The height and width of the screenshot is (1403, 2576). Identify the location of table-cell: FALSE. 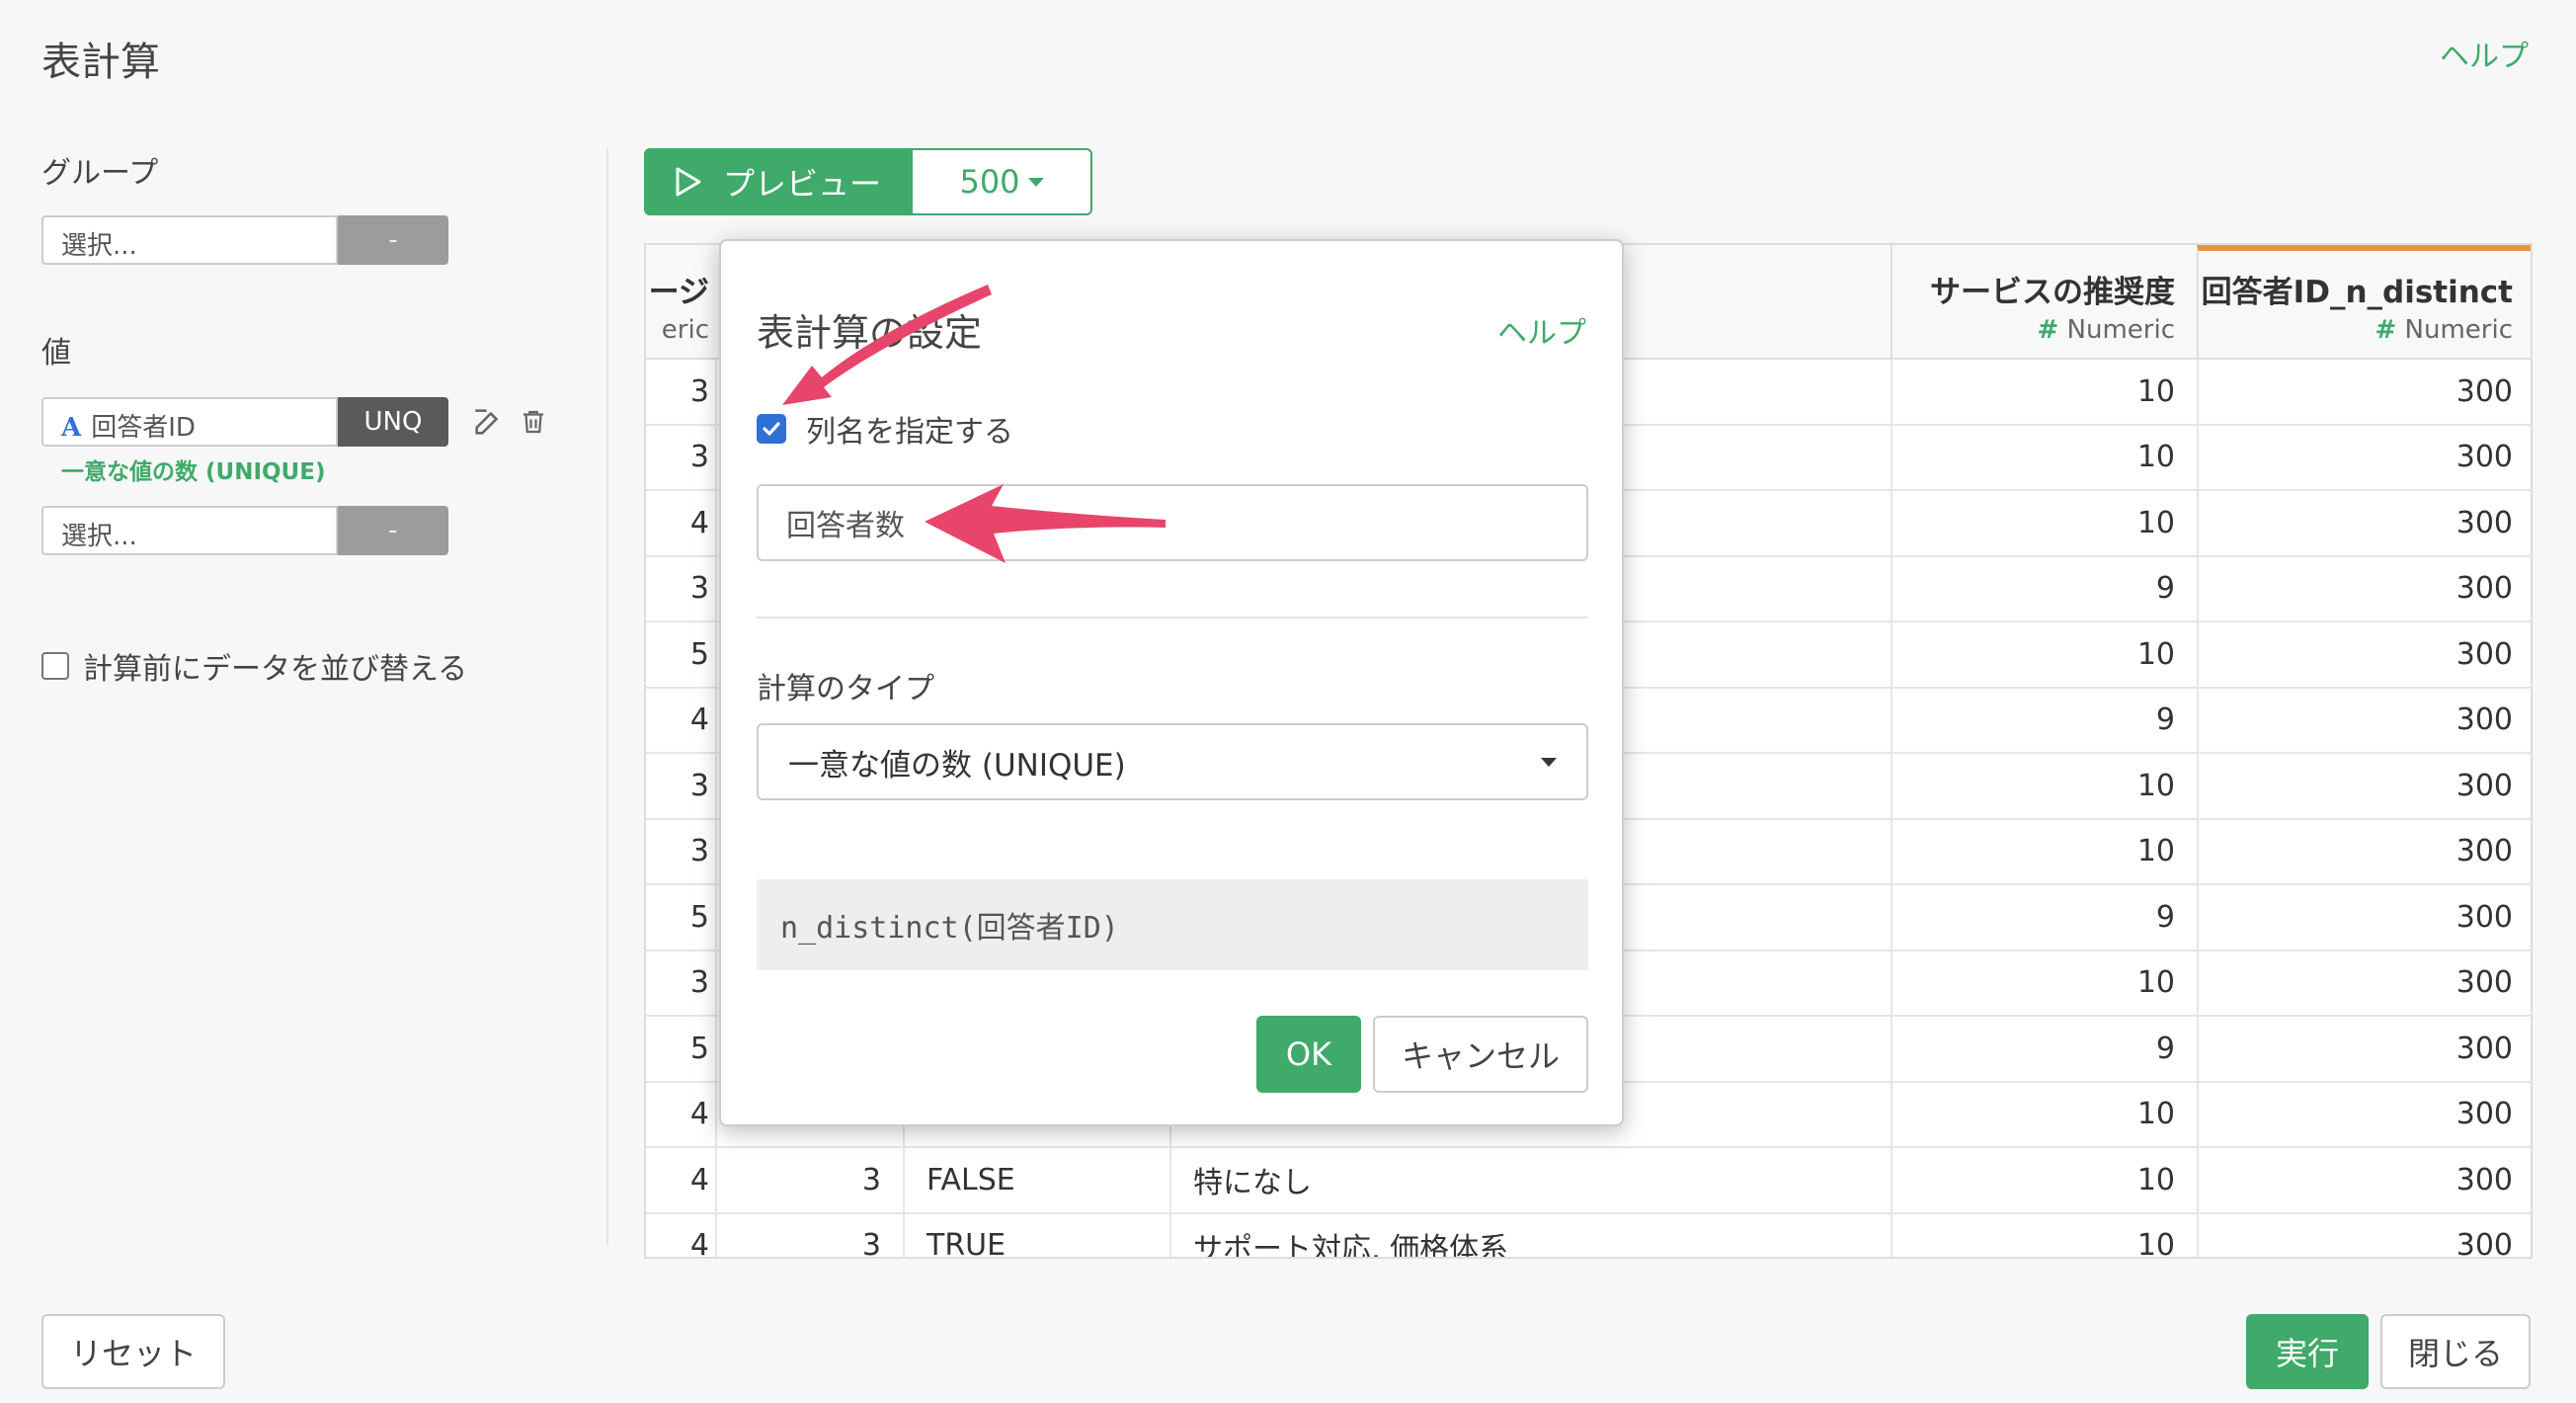
(1036, 1180).